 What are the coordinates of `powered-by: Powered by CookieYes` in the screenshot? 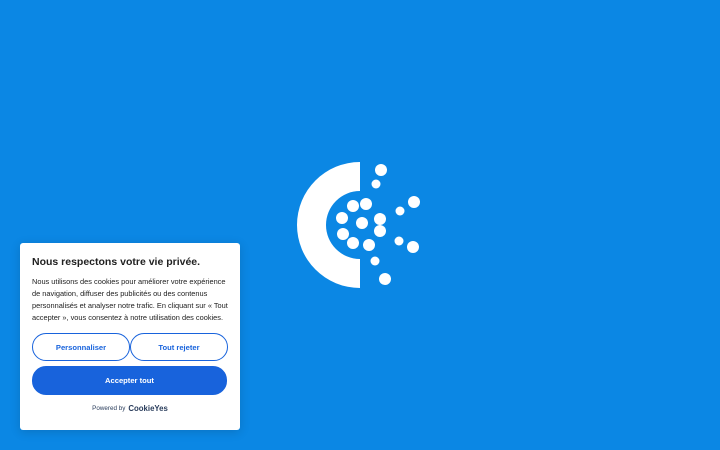 It's located at (130, 408).